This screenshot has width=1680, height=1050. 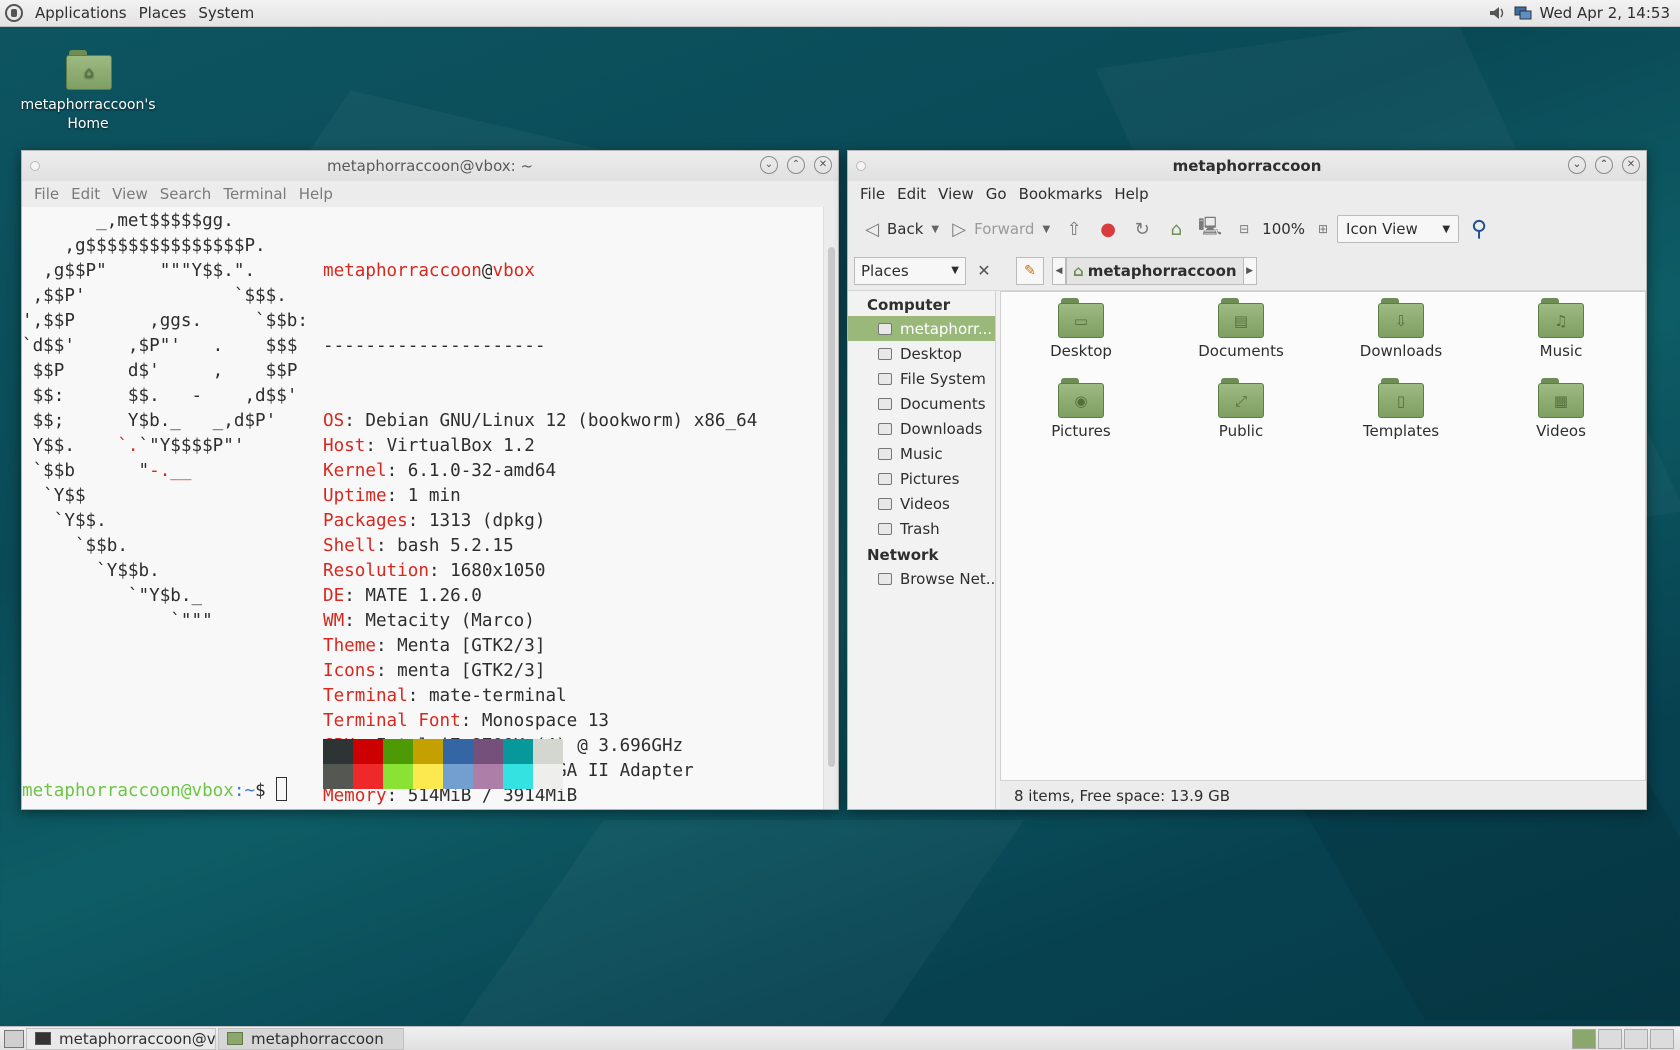 What do you see at coordinates (1074, 229) in the screenshot?
I see `up-arrow-icon: ⇧` at bounding box center [1074, 229].